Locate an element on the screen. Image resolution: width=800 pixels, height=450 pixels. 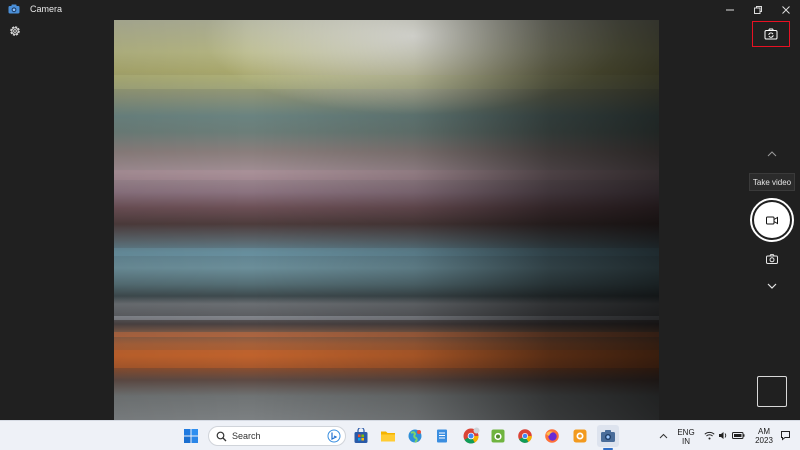
wifi-icon is located at coordinates (709, 435).